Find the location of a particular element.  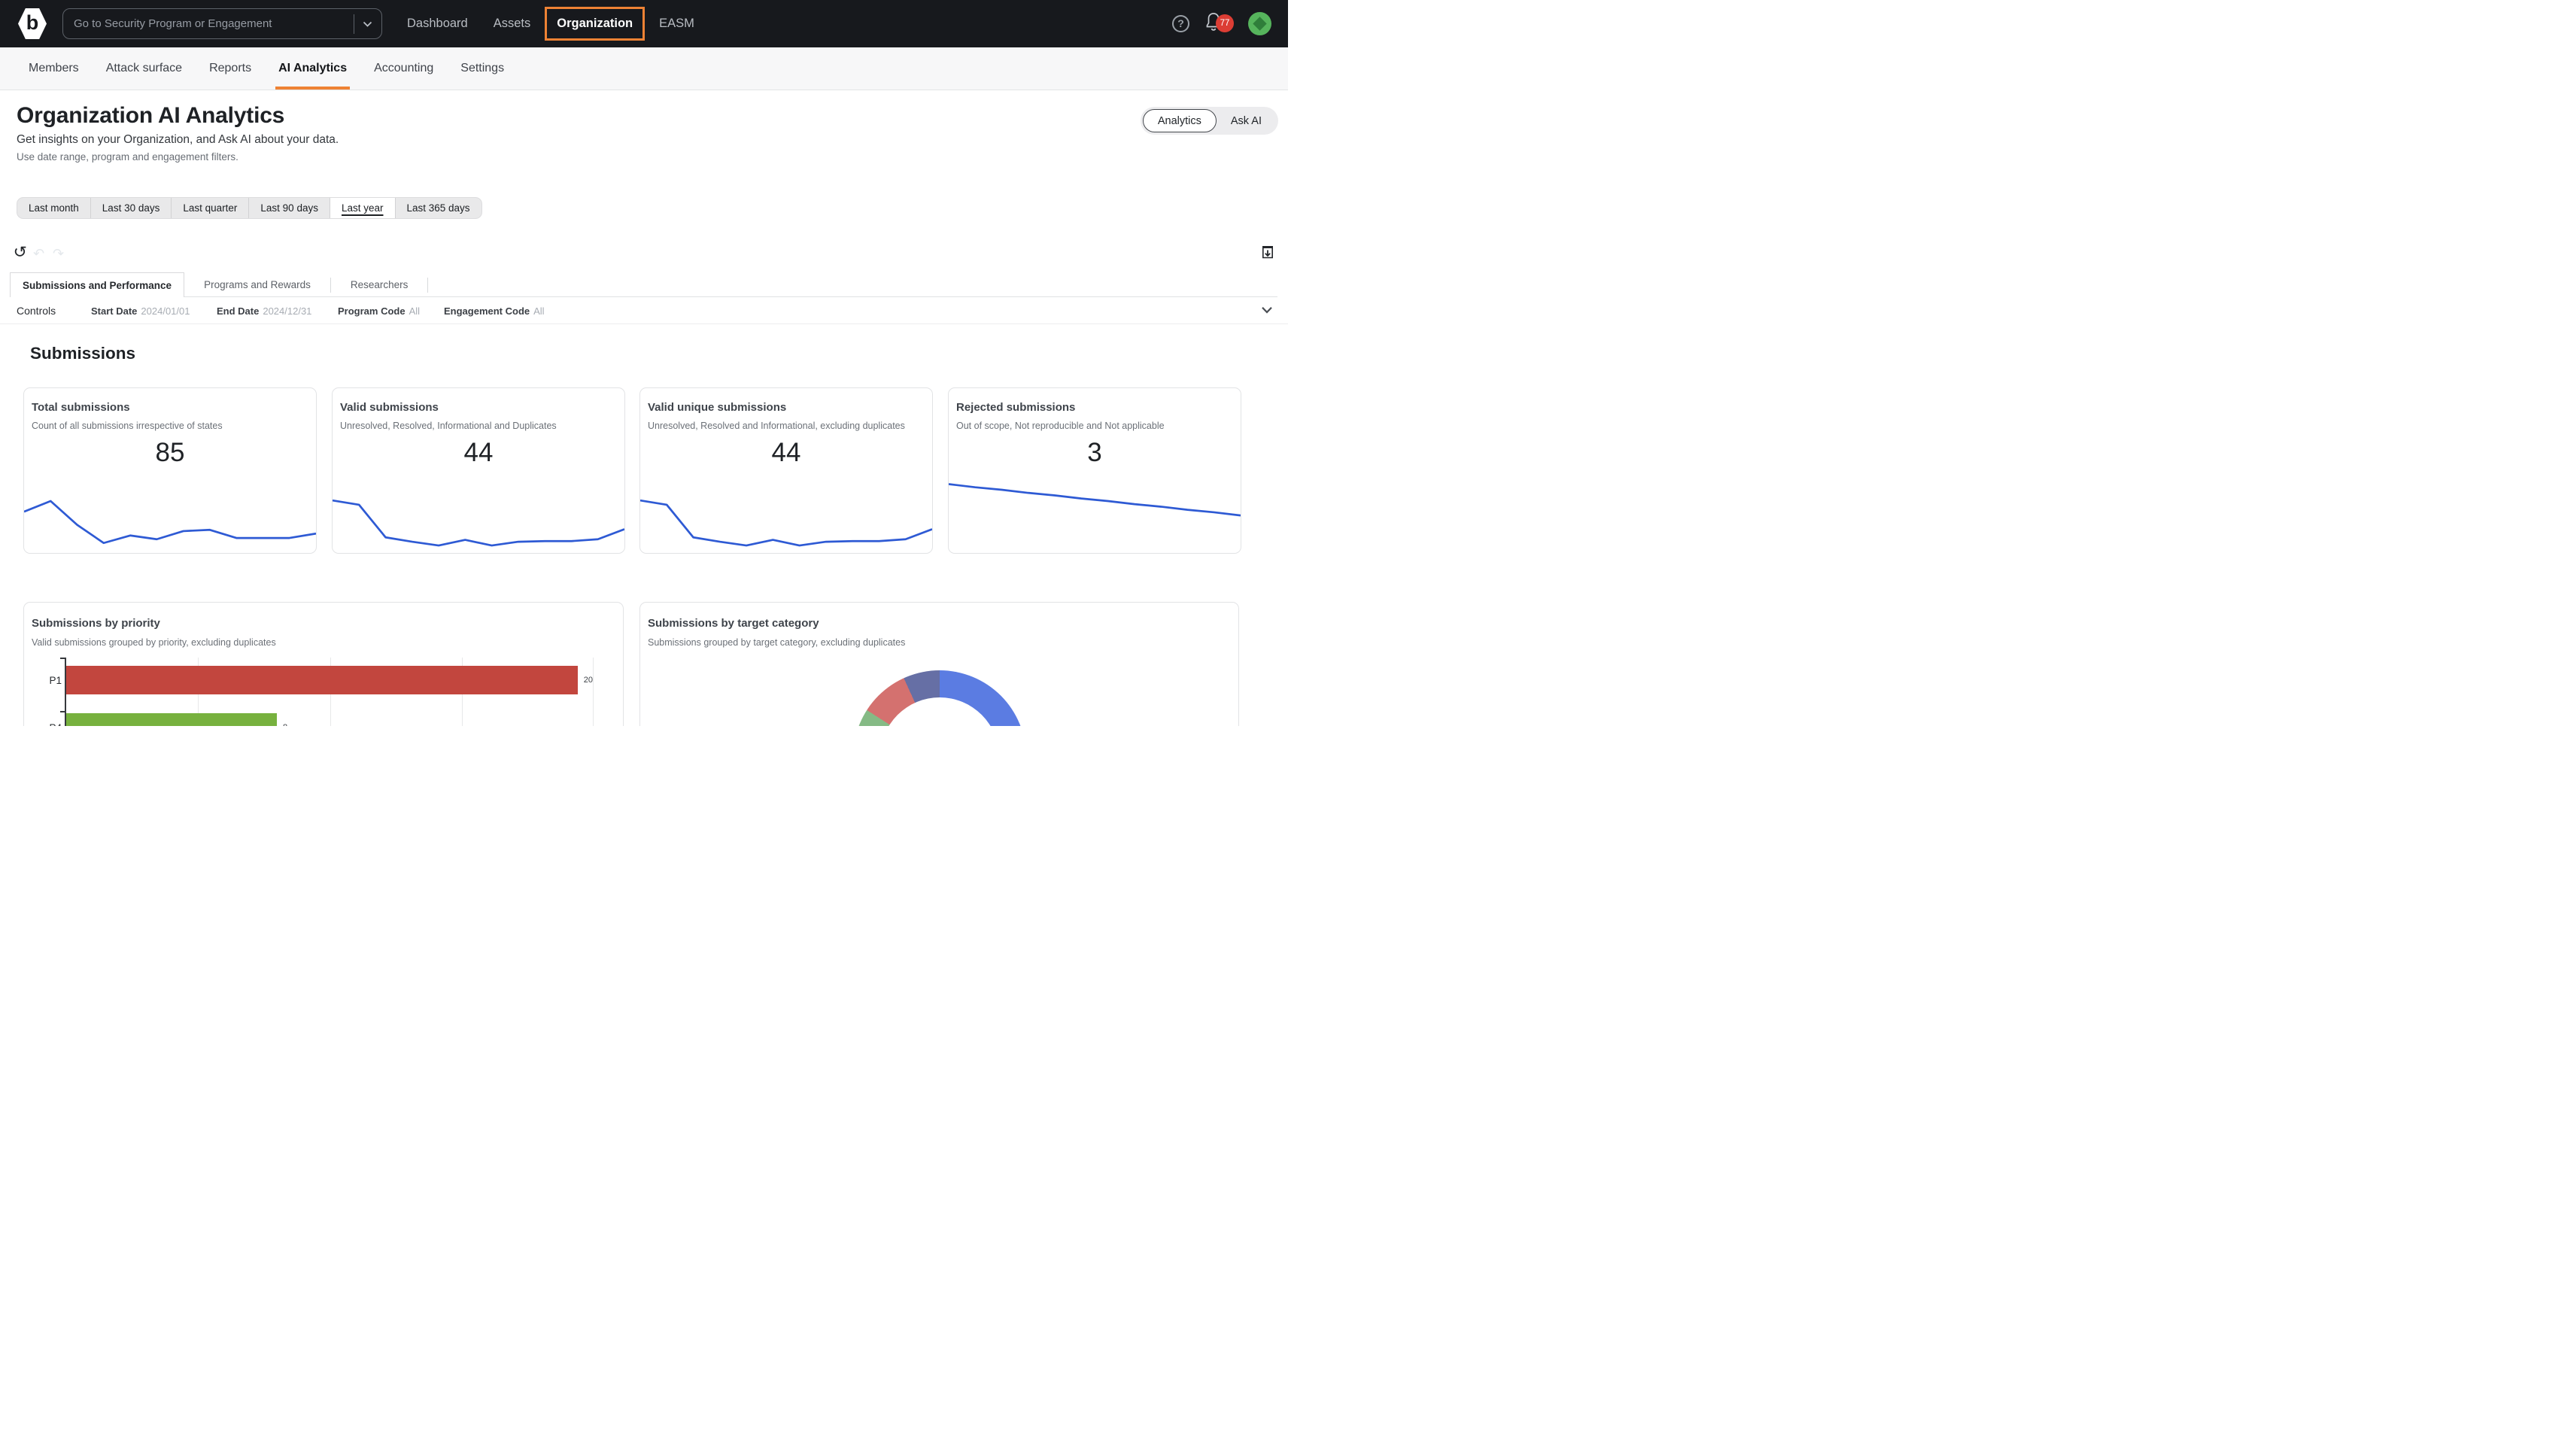

bar-row-p4: 8 is located at coordinates (330, 719).